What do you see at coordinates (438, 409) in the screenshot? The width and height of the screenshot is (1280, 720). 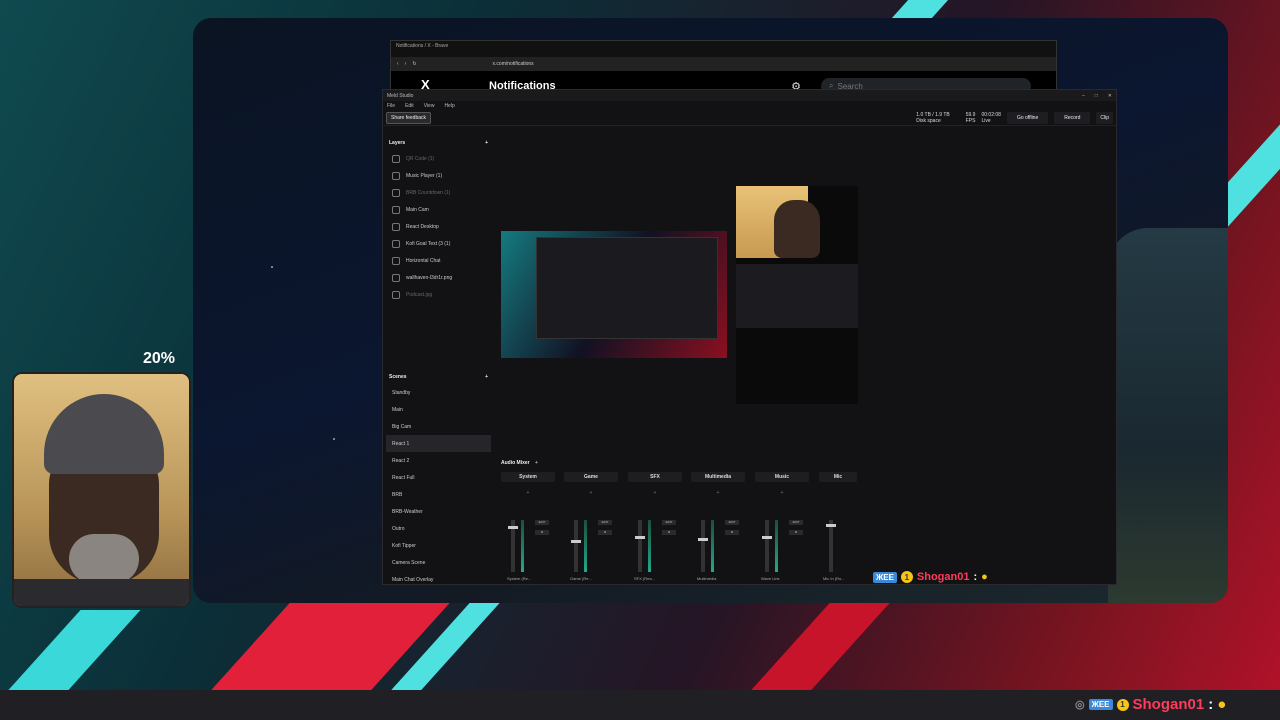 I see `scene-item: Main` at bounding box center [438, 409].